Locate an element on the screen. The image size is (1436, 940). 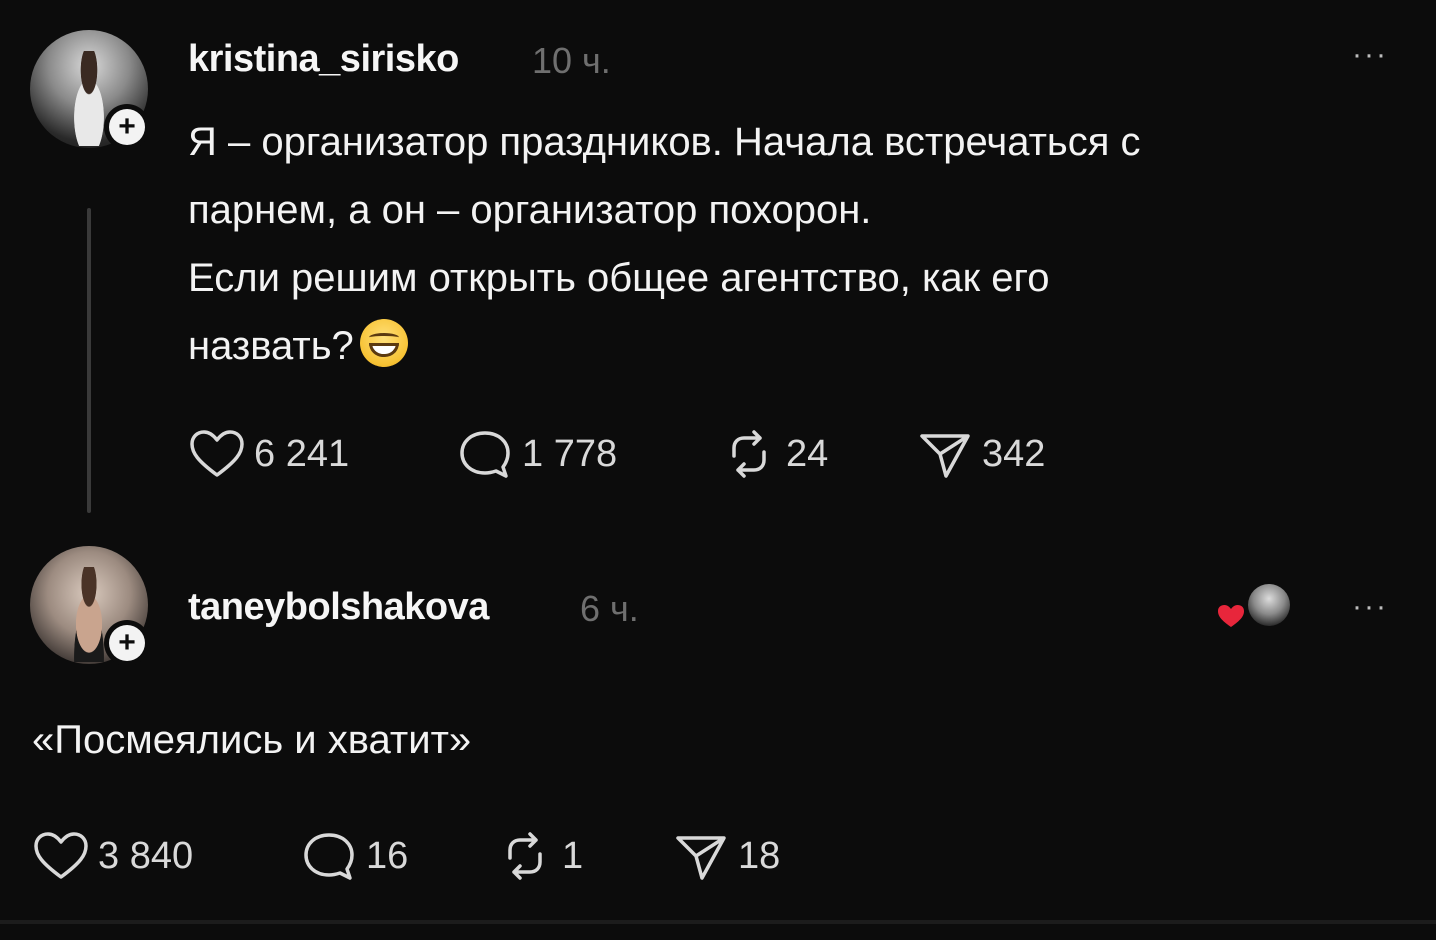
share-count: 342 is located at coordinates (1014, 453).